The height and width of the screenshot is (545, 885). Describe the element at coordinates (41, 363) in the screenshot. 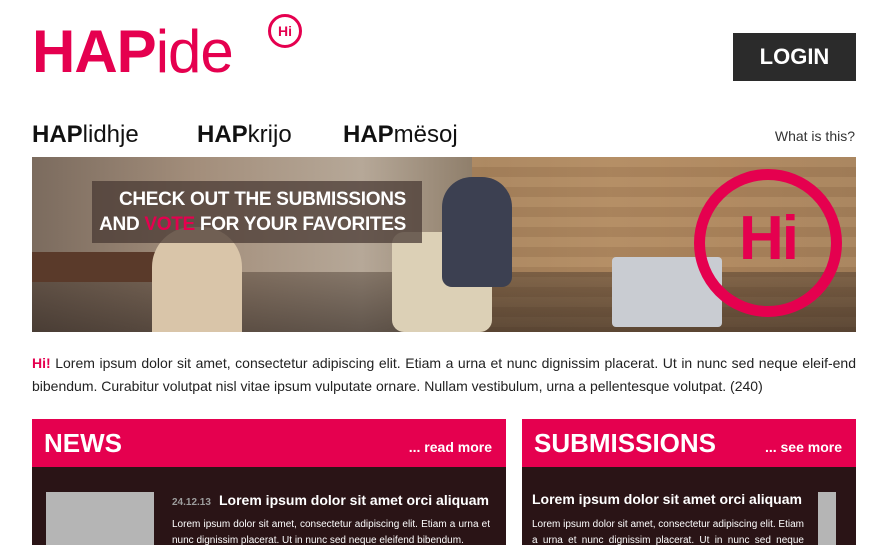

I see `intro-lead: Hi!` at that location.